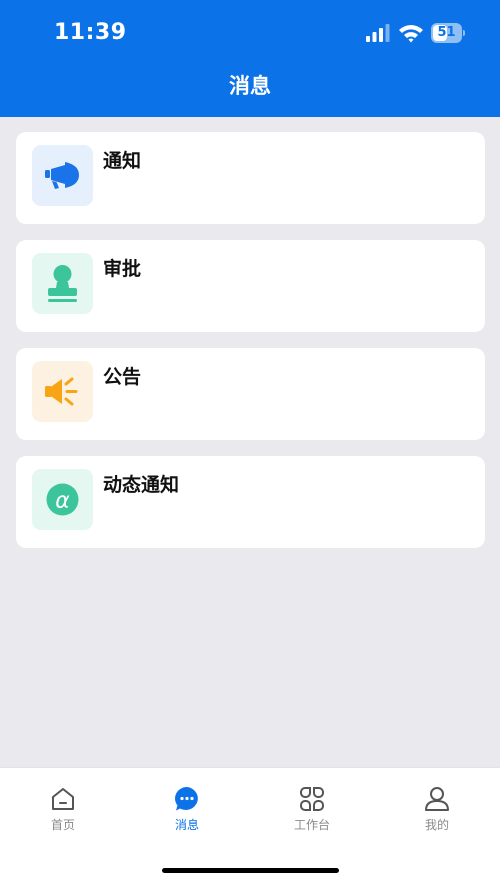  What do you see at coordinates (311, 825) in the screenshot?
I see `tab-label: 工作台` at bounding box center [311, 825].